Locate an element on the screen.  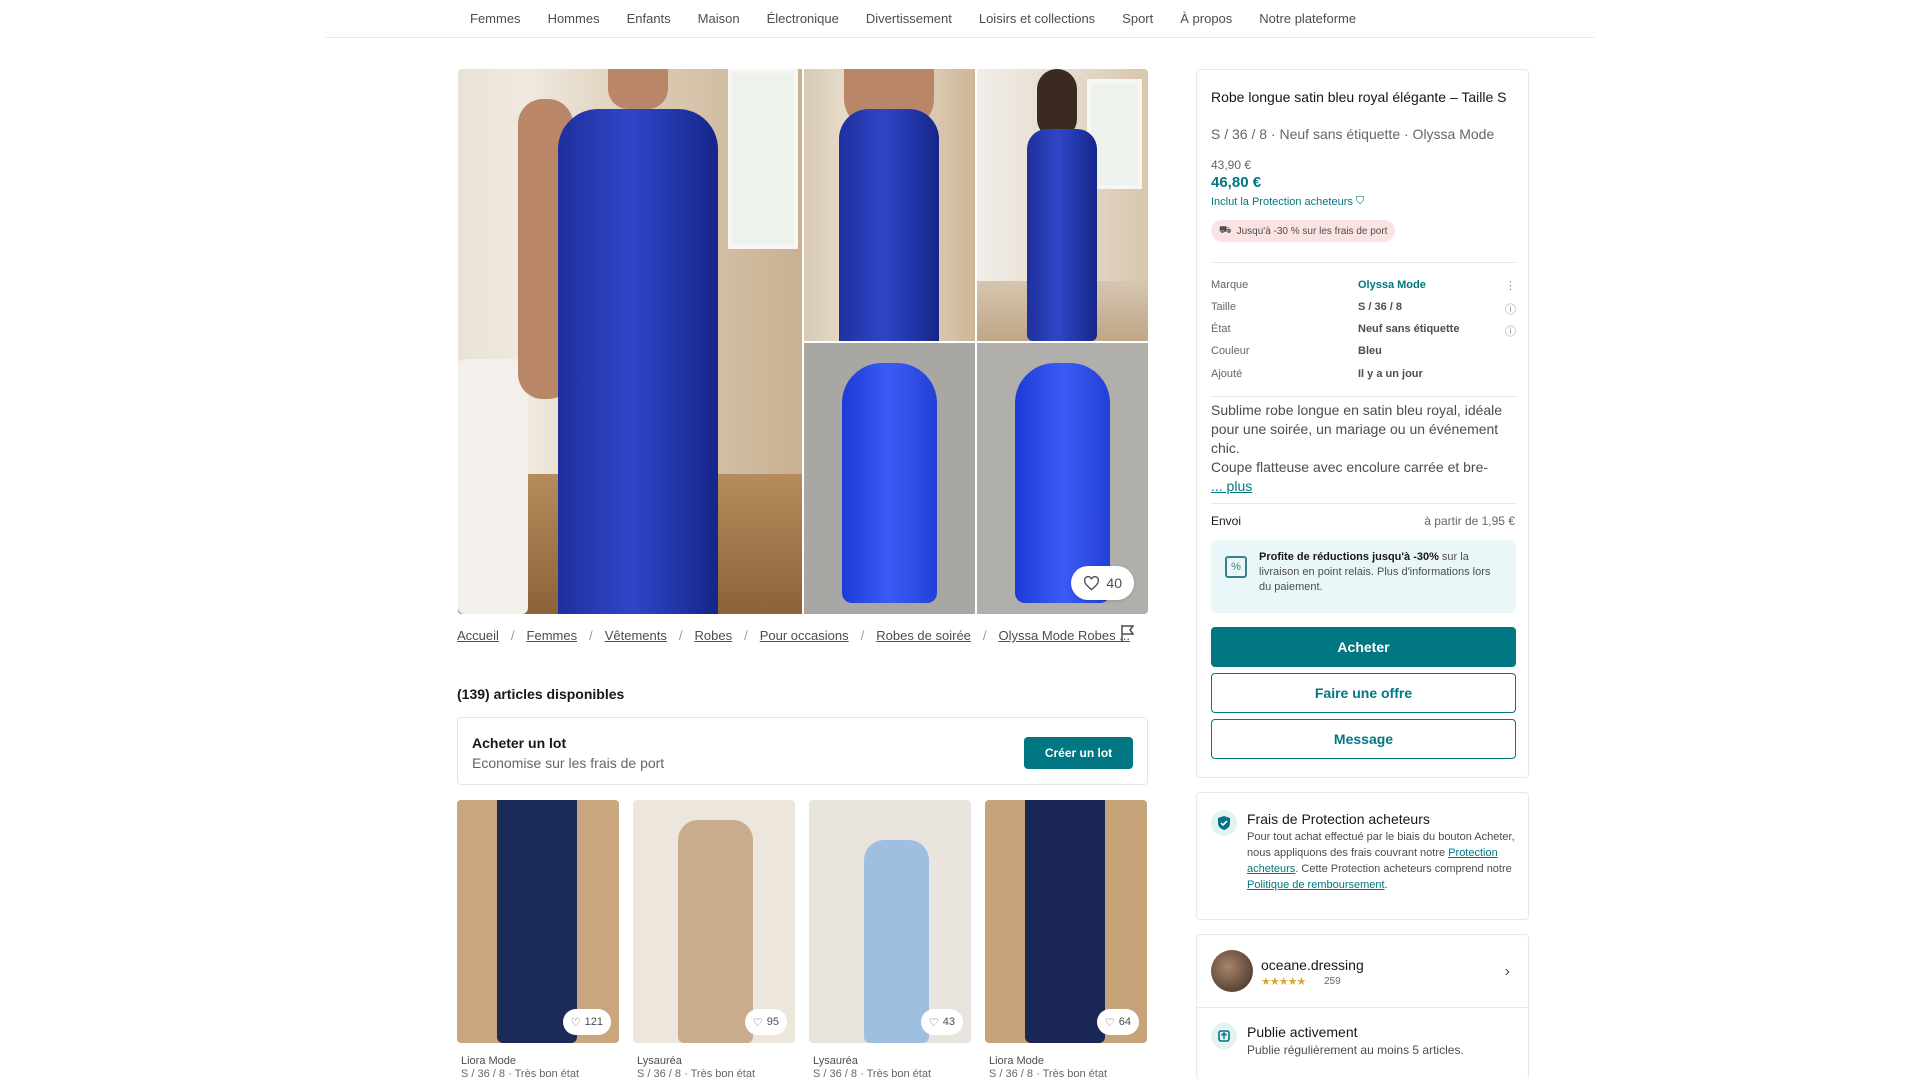
buy-button: Acheter is located at coordinates (1363, 647).